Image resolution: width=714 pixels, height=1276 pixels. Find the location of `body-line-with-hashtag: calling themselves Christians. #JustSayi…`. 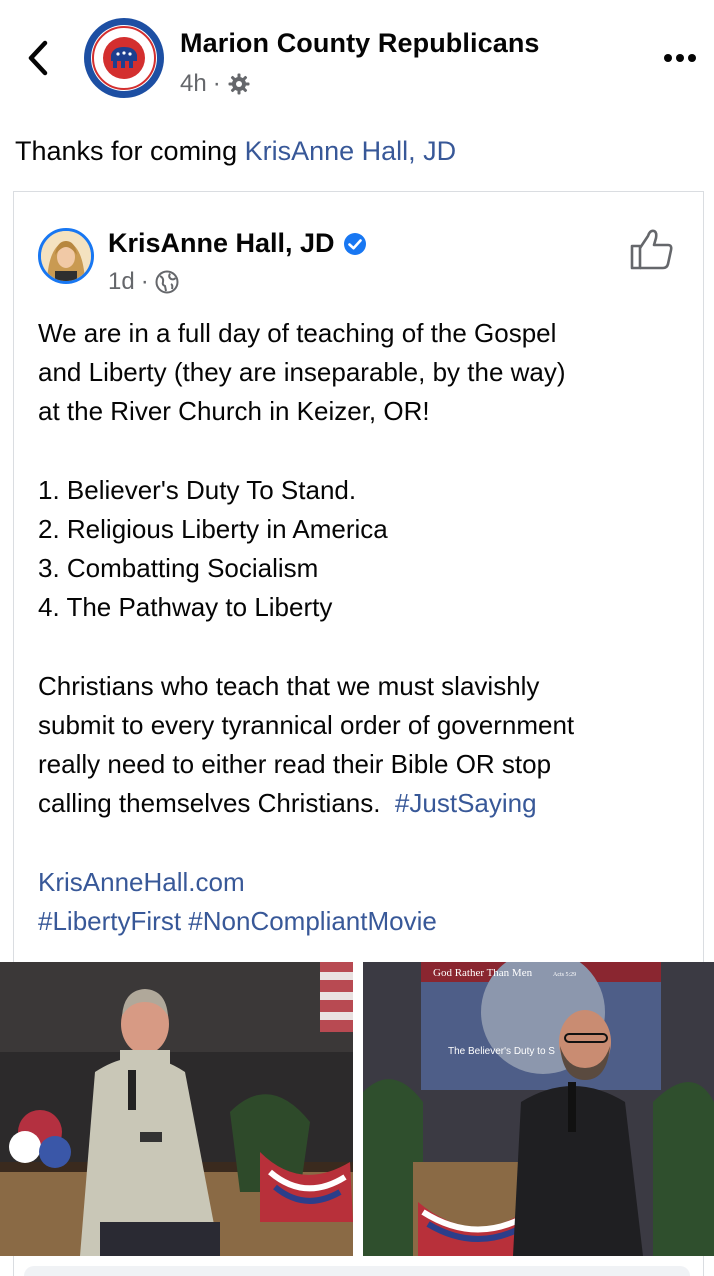

body-line-with-hashtag: calling themselves Christians. #JustSayi… is located at coordinates (363, 803).